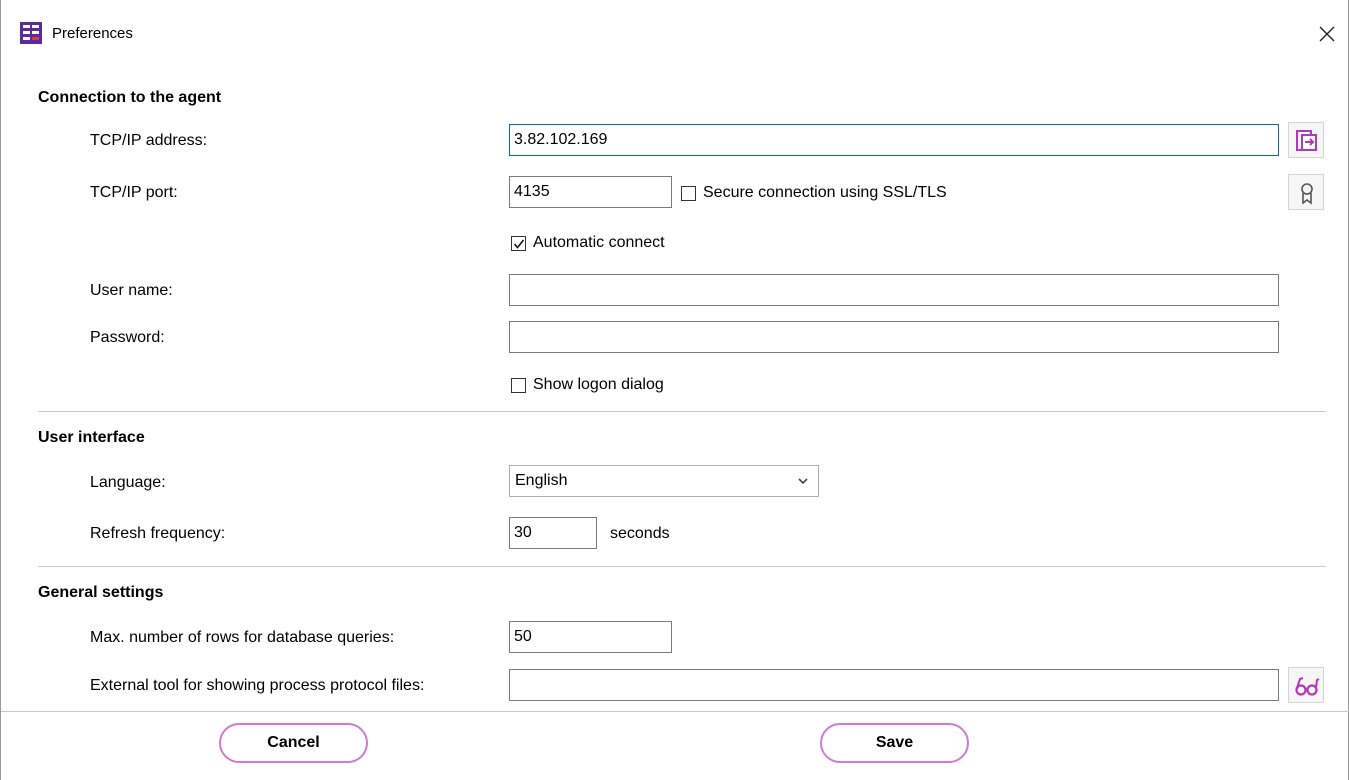 Image resolution: width=1349 pixels, height=780 pixels. What do you see at coordinates (158, 533) in the screenshot?
I see `refresh-frequency-label: Refresh frequency:` at bounding box center [158, 533].